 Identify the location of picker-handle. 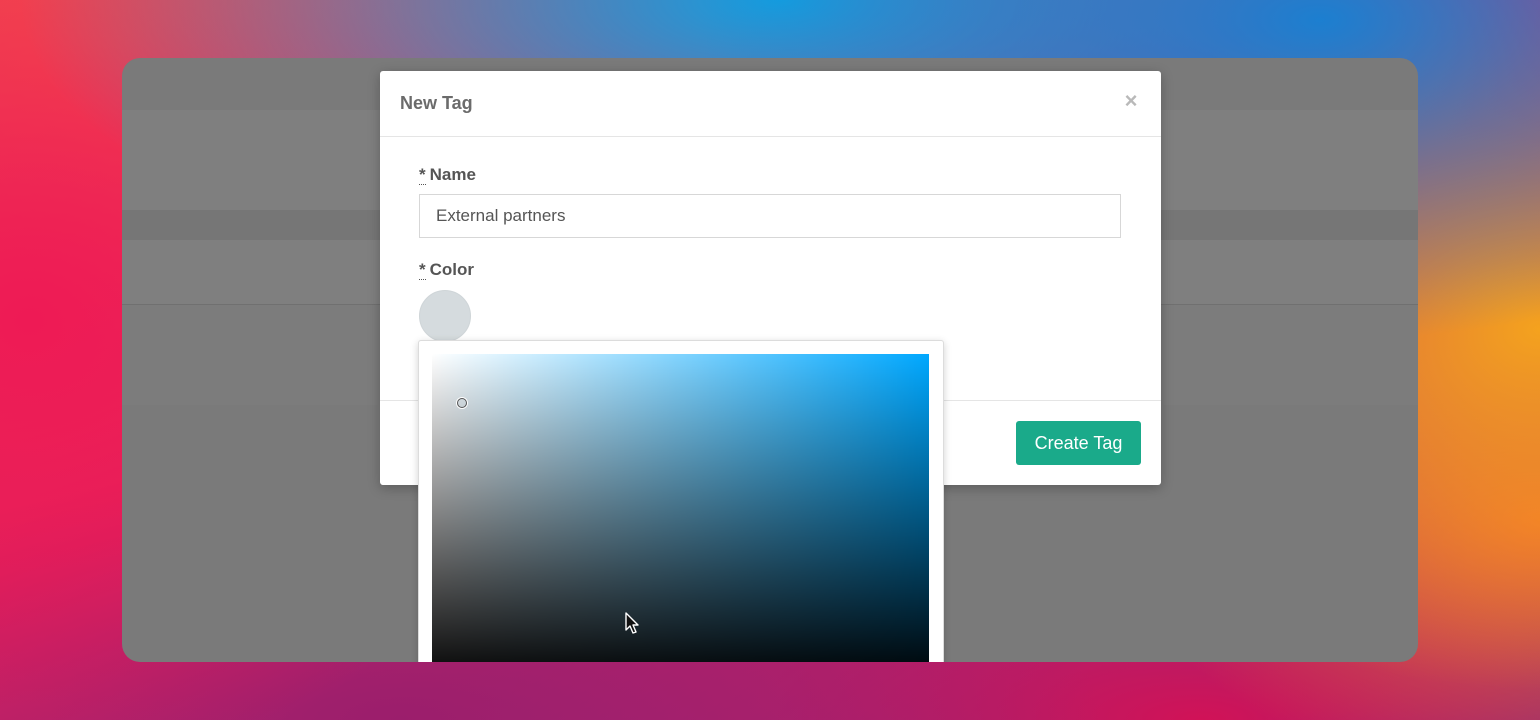
(462, 403).